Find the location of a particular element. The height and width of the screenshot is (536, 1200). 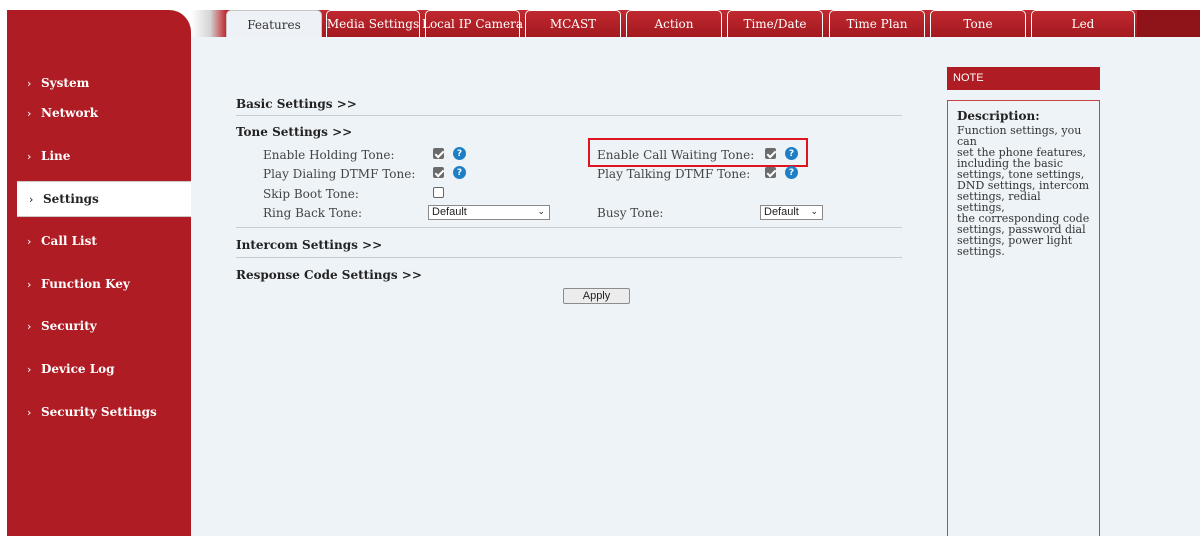

apply-button: Apply is located at coordinates (596, 296).